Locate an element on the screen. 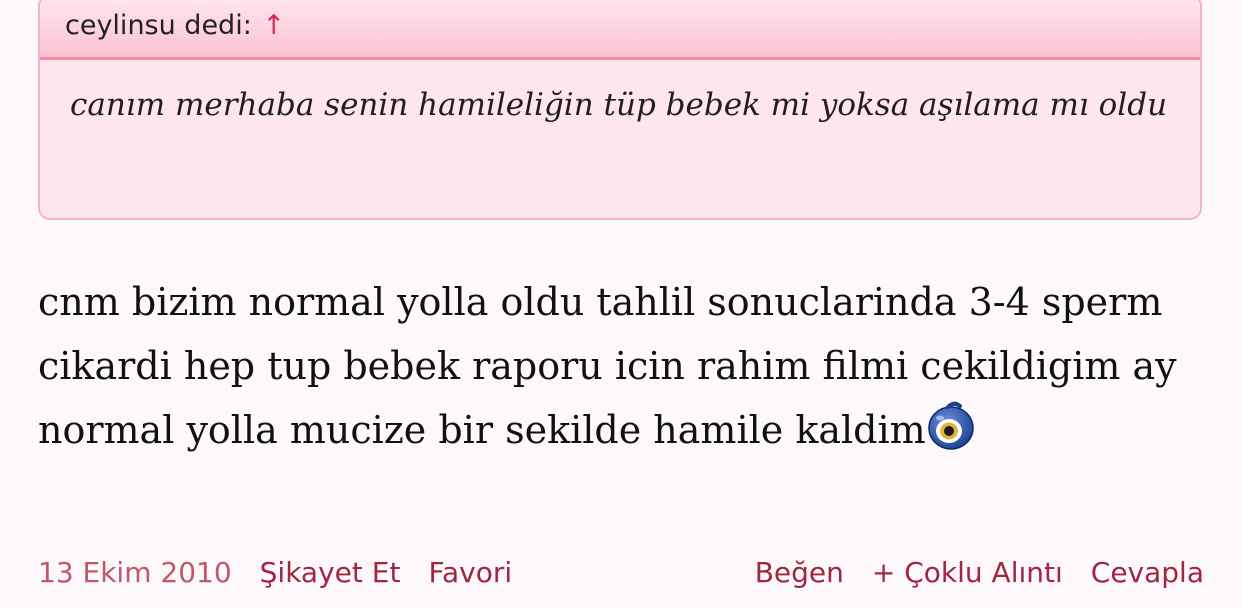 This screenshot has width=1242, height=608. multi-quote-link: + Çoklu Alıntı is located at coordinates (967, 572).